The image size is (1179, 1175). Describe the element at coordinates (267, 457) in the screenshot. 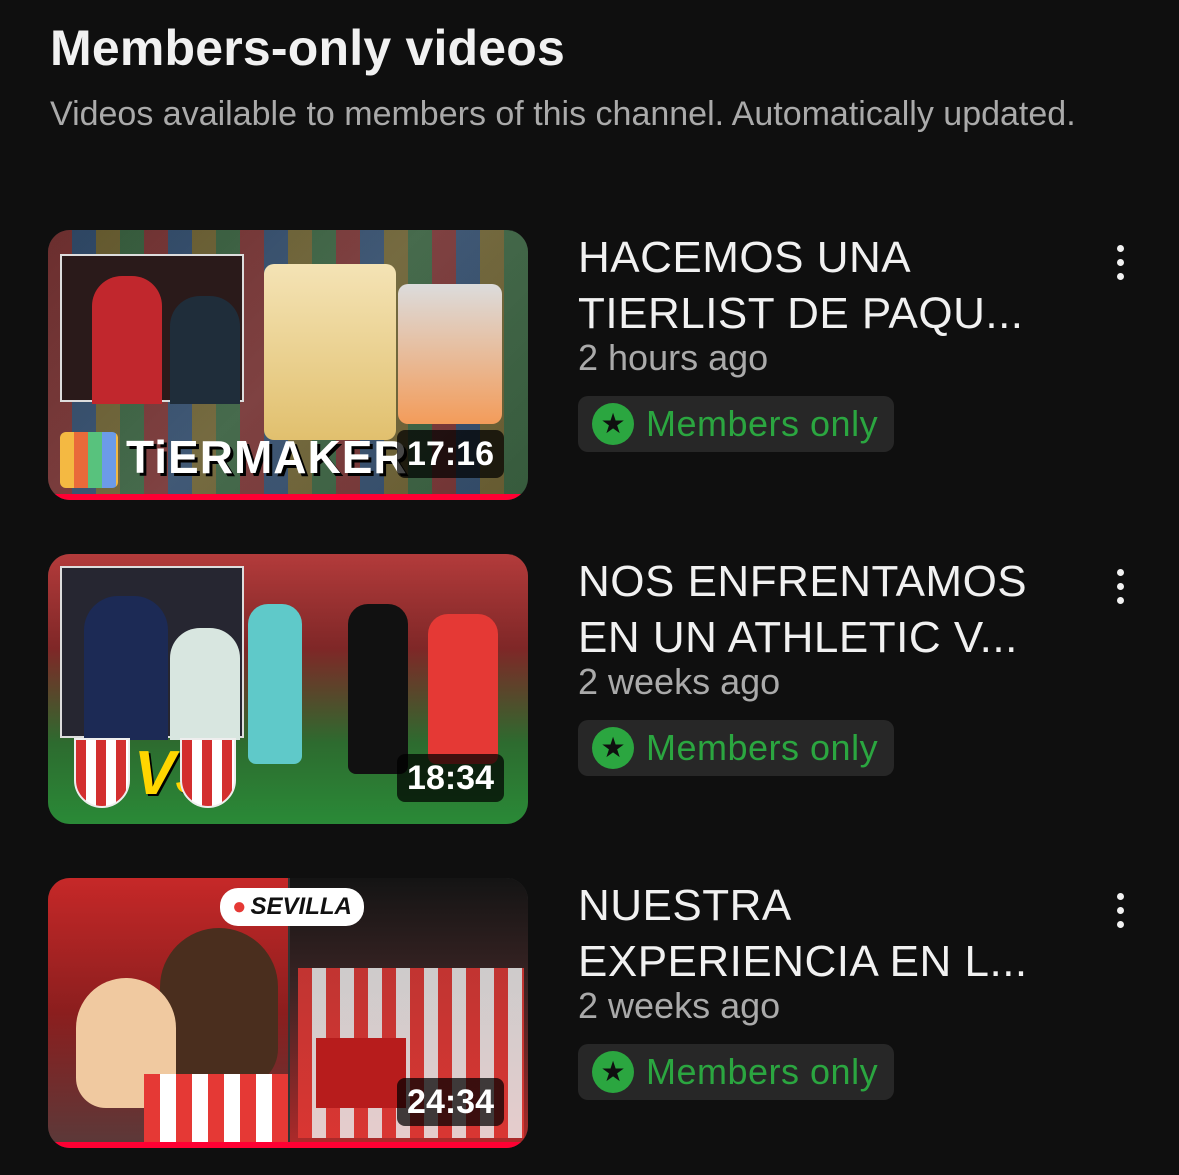

I see `thumbnail-text: TiERMAKER` at that location.